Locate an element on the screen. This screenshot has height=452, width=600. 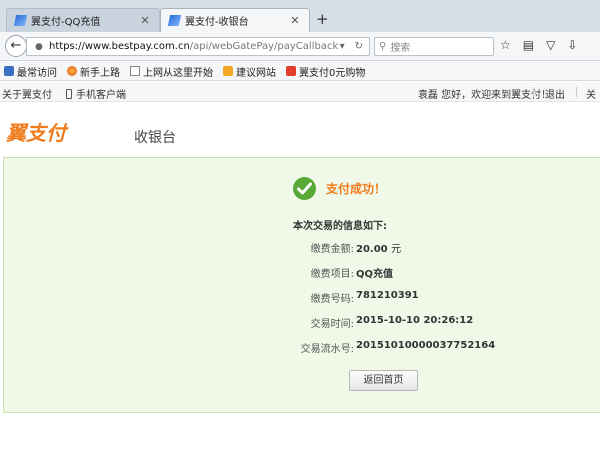
info-heading: 本次交易的信息如下: is located at coordinates (340, 226).